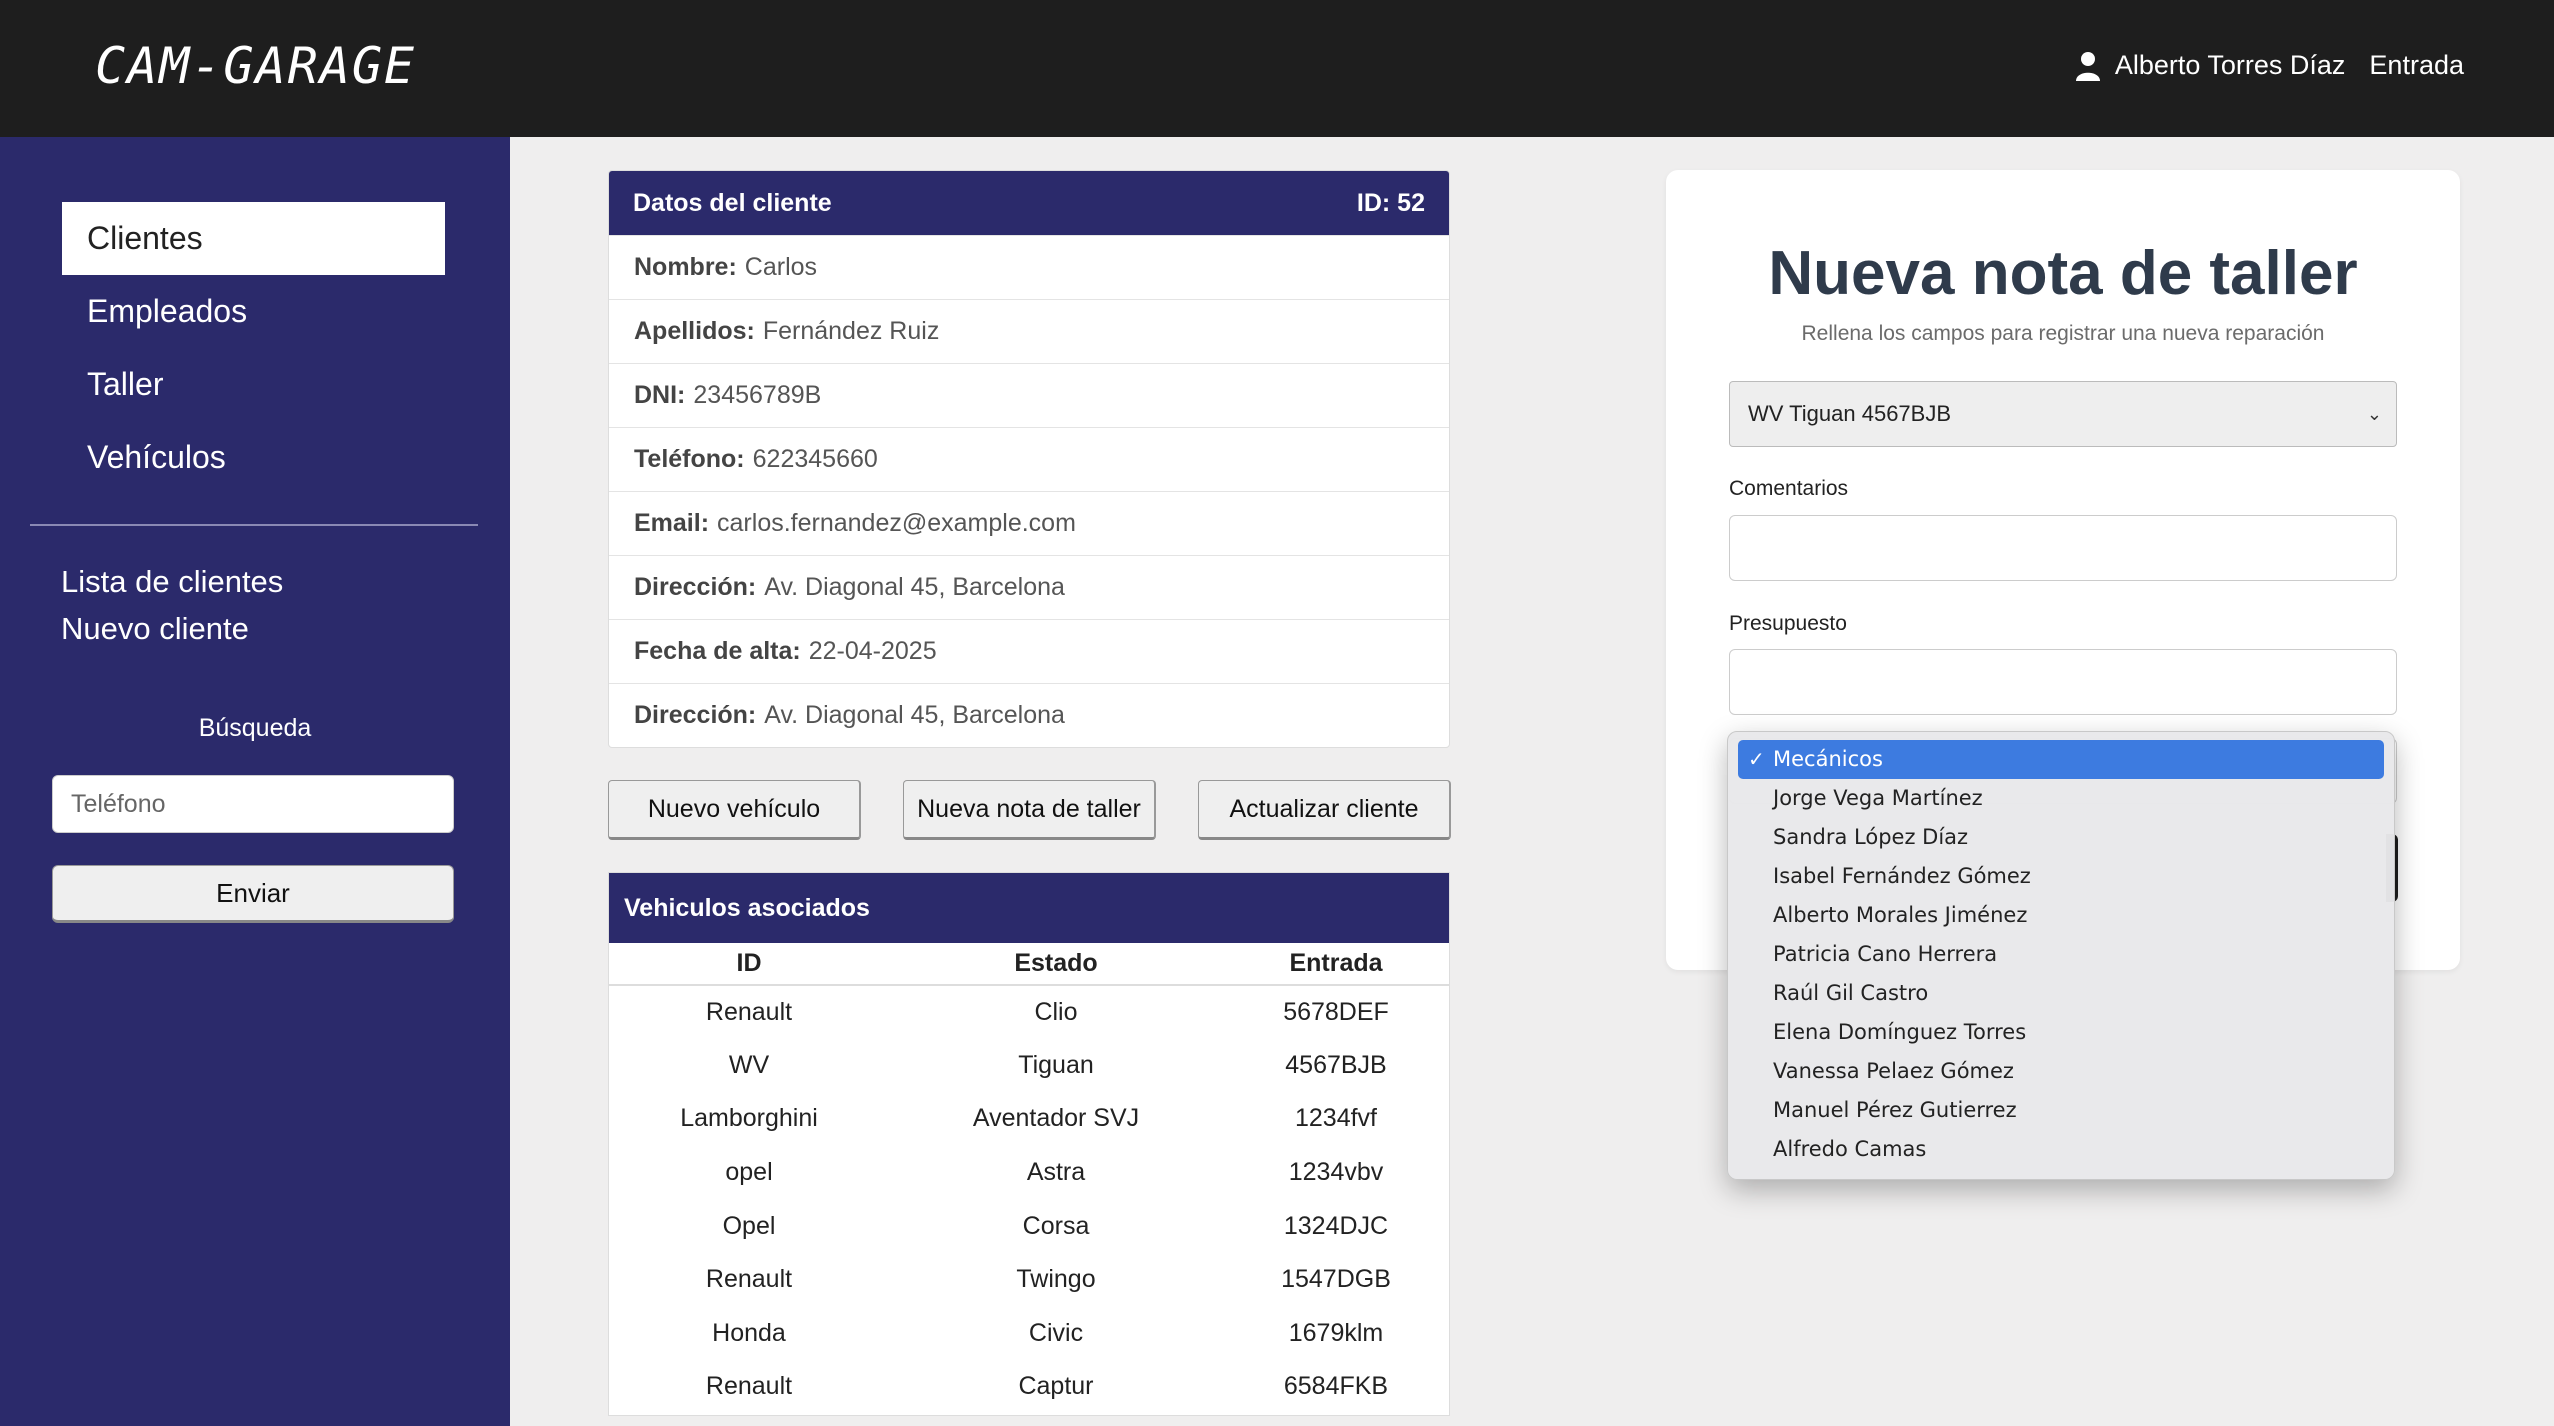 This screenshot has width=2554, height=1426. What do you see at coordinates (1029, 651) in the screenshot?
I see `info-row-fecha-alta: Fecha de alta: 22-04-2025` at bounding box center [1029, 651].